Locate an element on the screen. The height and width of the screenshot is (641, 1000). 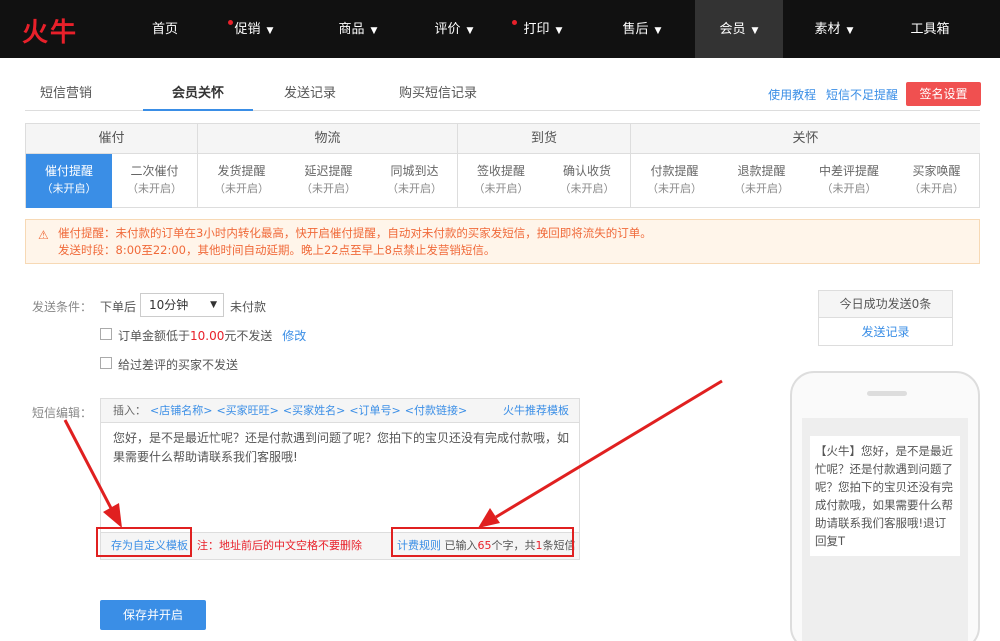
recommended-template-link: 火牛推荐模板 is located at coordinates (536, 411).